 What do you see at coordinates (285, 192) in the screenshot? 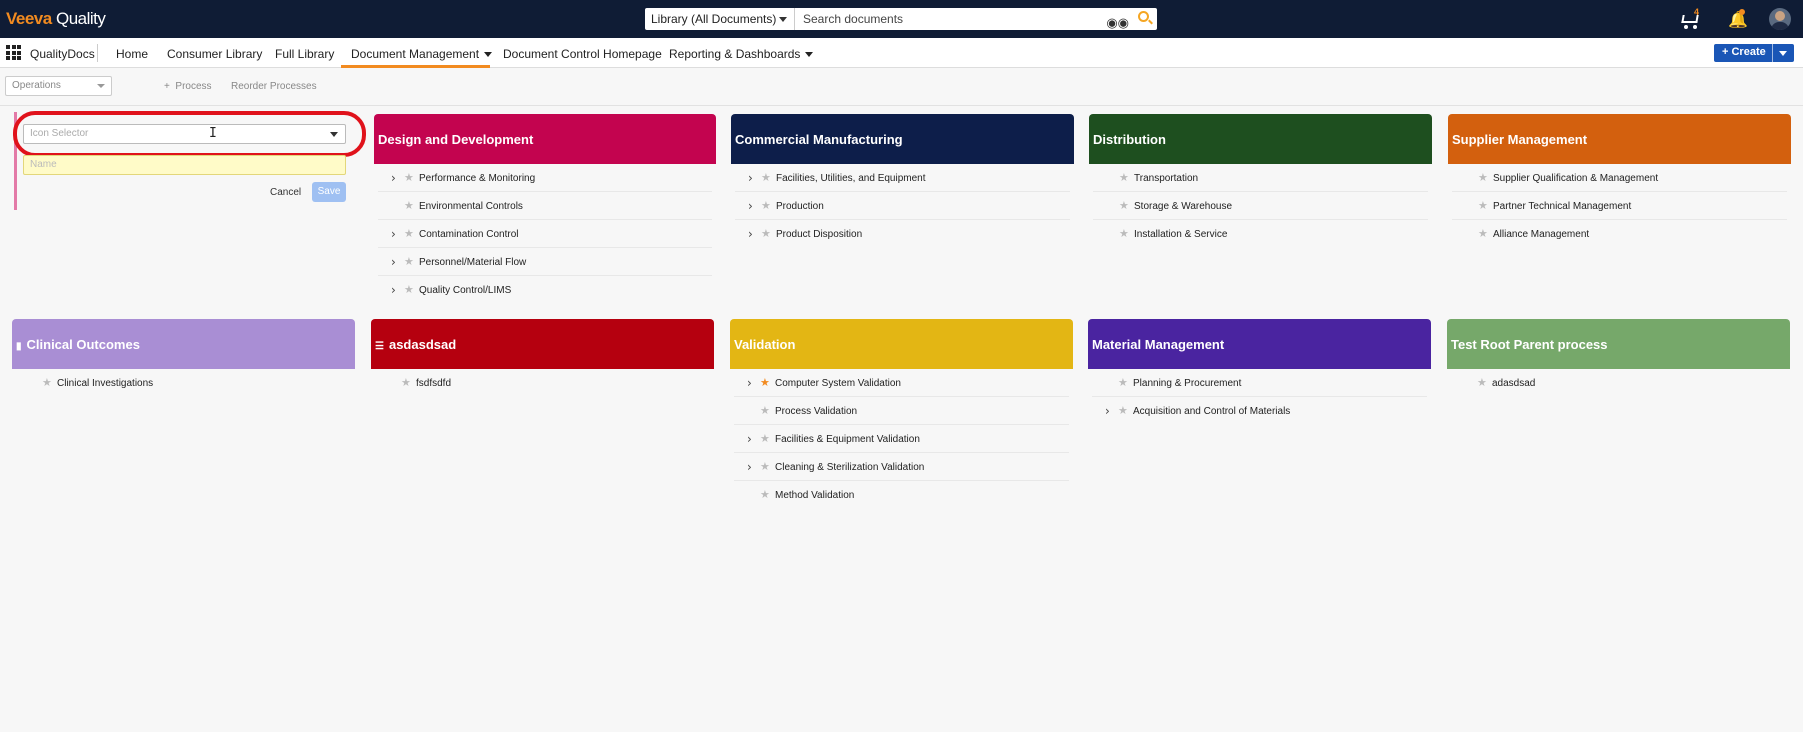
I see `cancel-button: Cancel` at bounding box center [285, 192].